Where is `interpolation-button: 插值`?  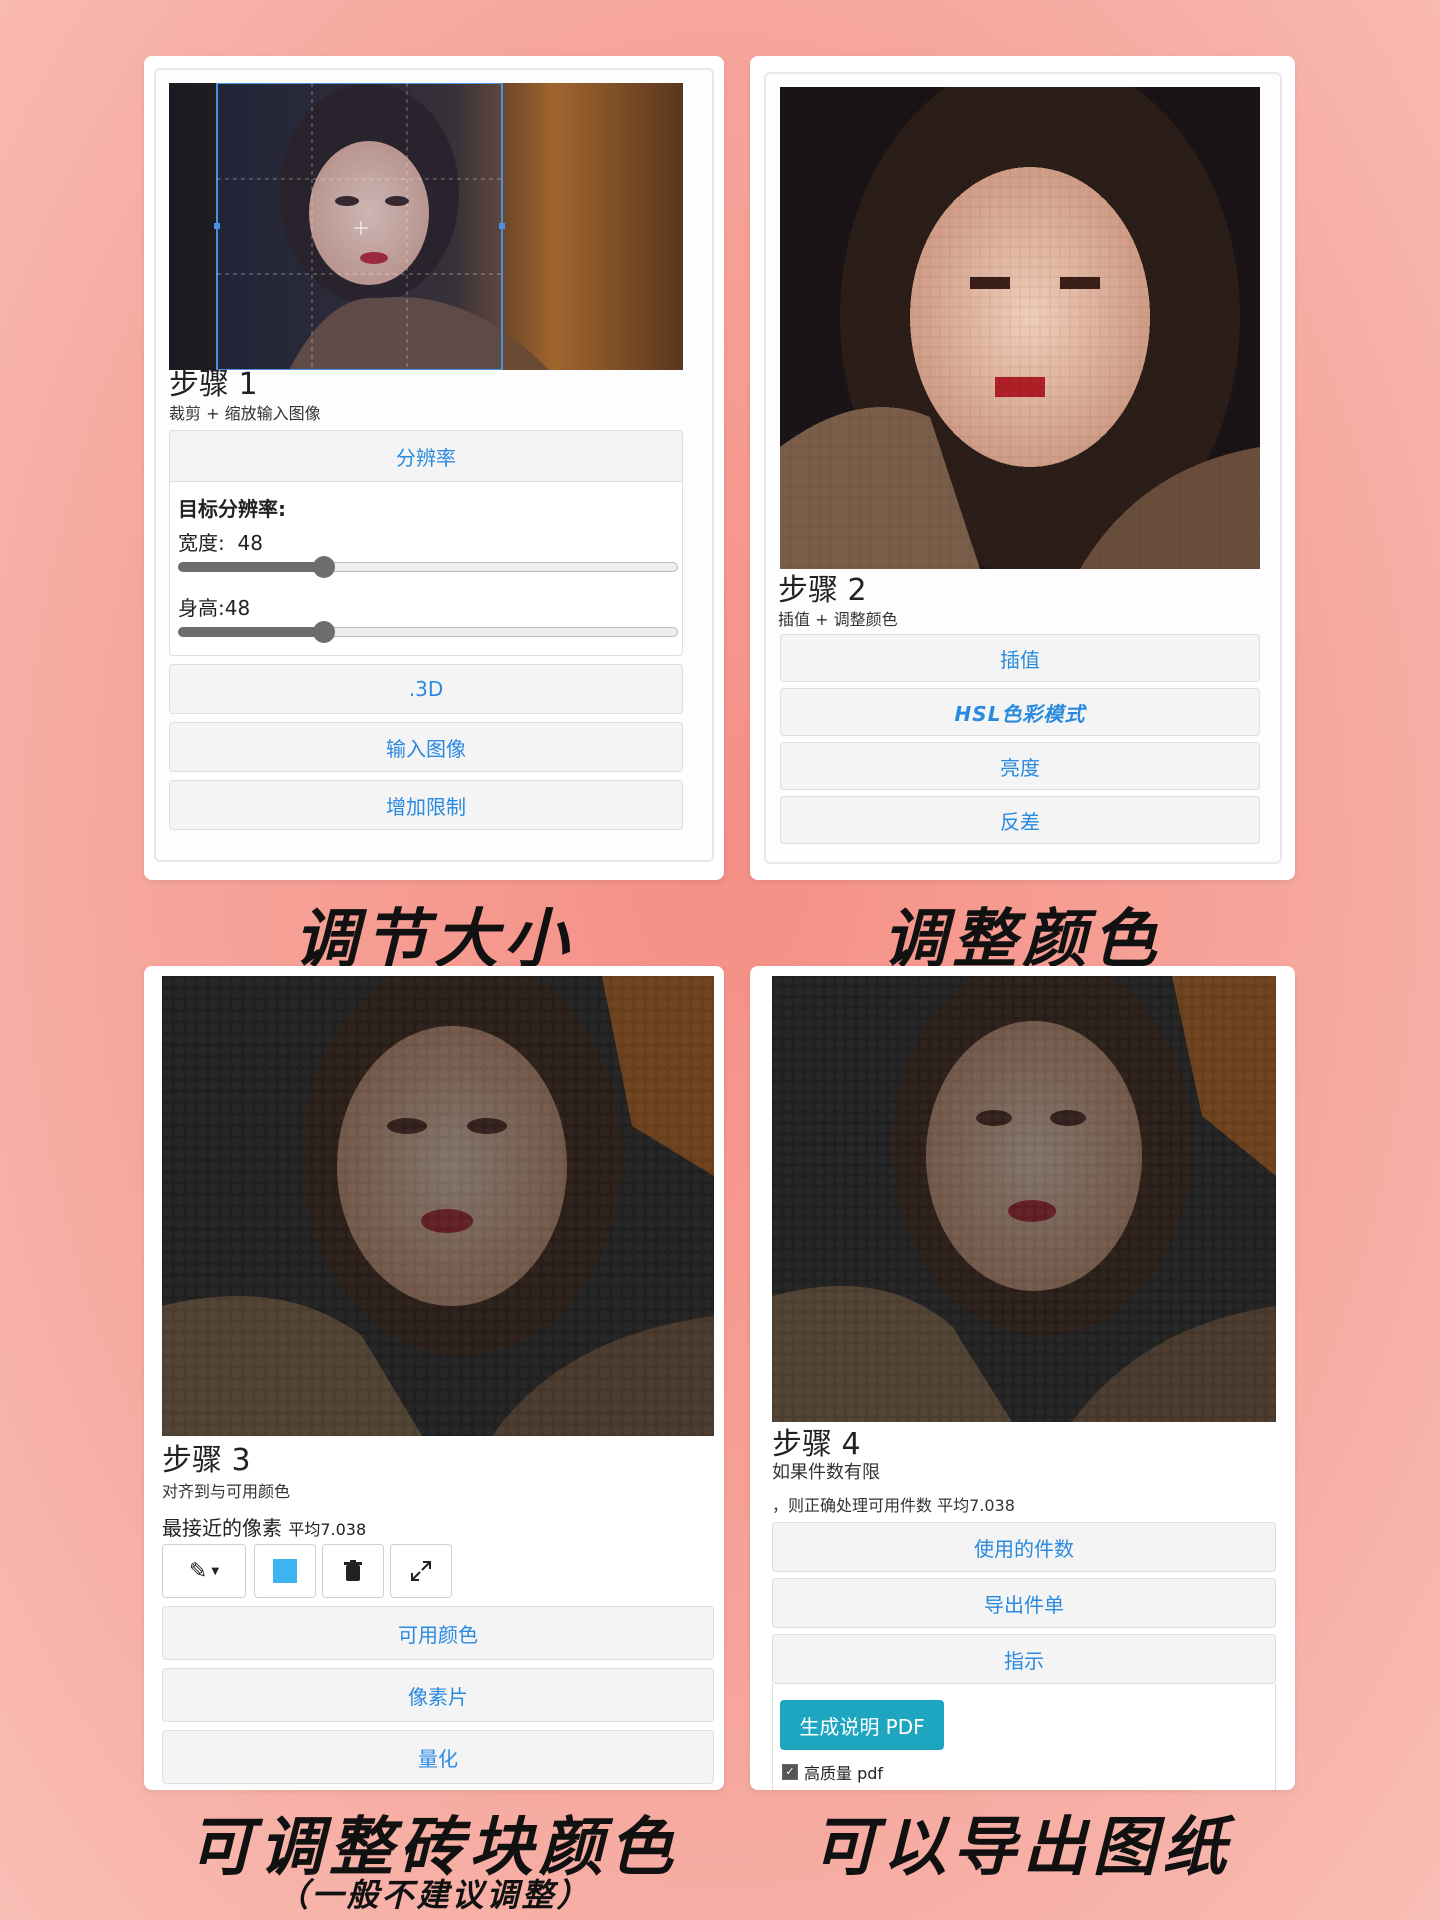
interpolation-button: 插值 is located at coordinates (1020, 658).